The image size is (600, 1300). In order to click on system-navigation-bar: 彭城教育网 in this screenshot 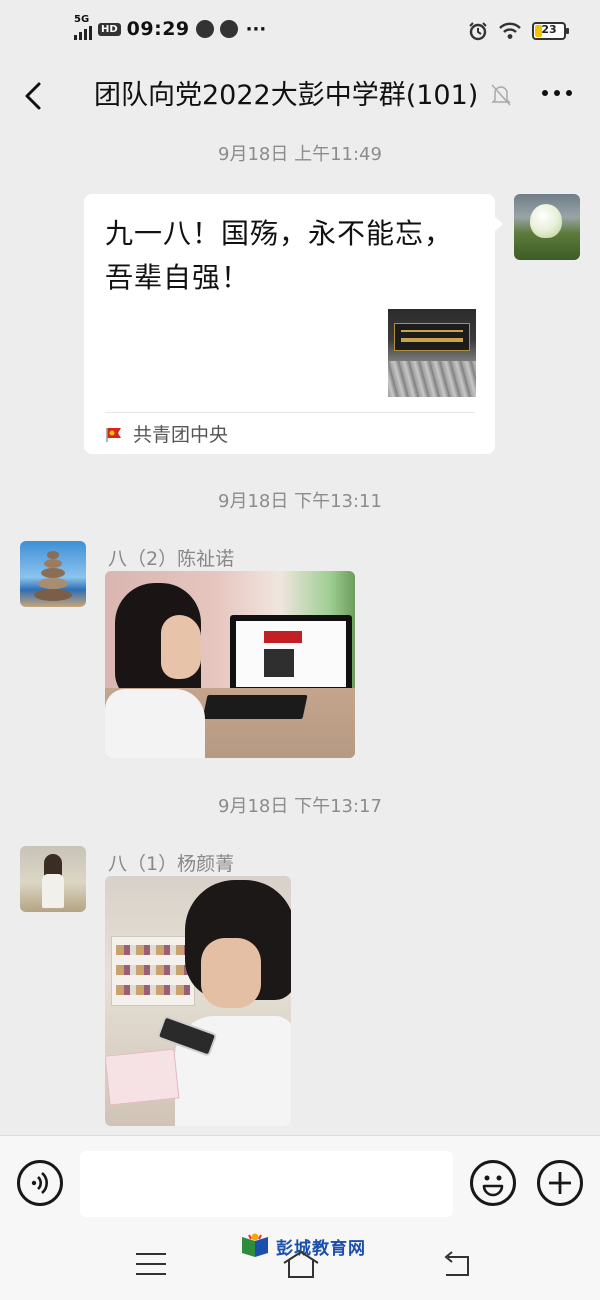, I will do `click(300, 1265)`.